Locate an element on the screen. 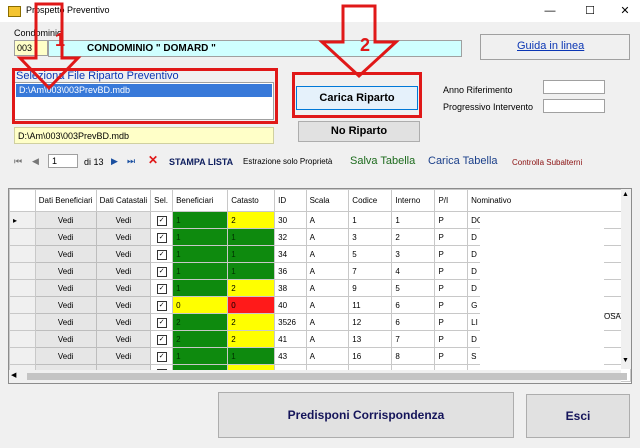 The image size is (640, 448). annotation-arrows is located at coordinates (208, 46).